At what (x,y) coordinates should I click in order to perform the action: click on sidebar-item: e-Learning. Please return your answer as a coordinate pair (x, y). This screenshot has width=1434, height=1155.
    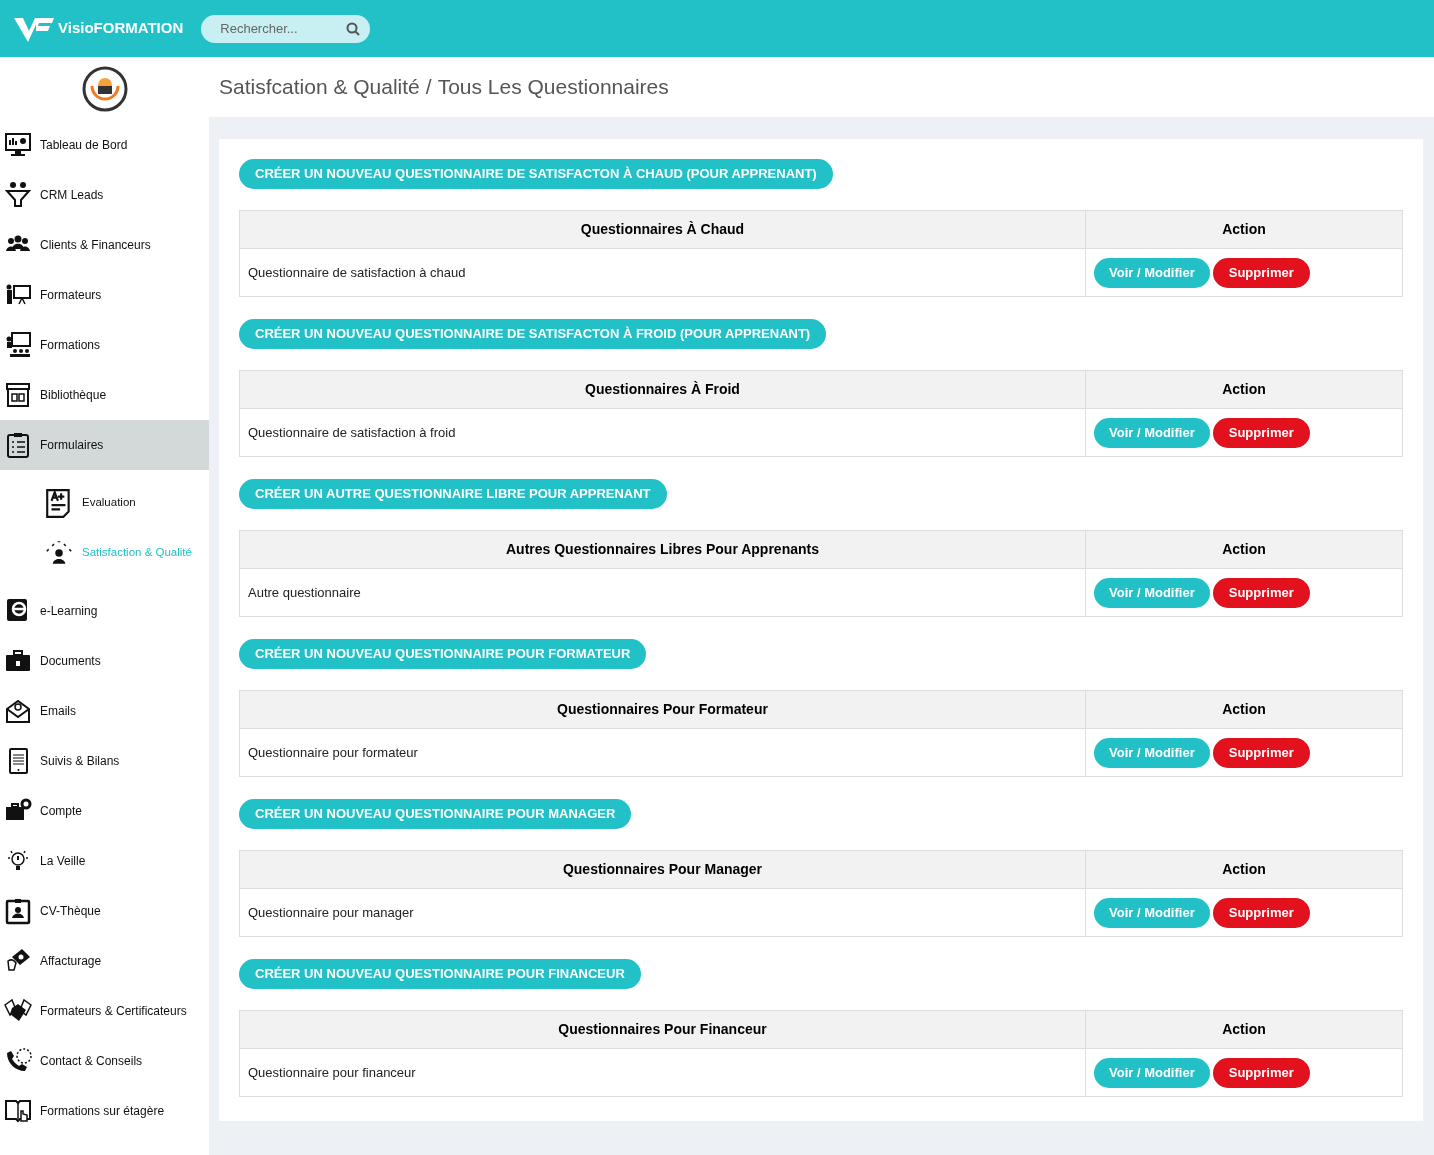
    Looking at the image, I should click on (104, 611).